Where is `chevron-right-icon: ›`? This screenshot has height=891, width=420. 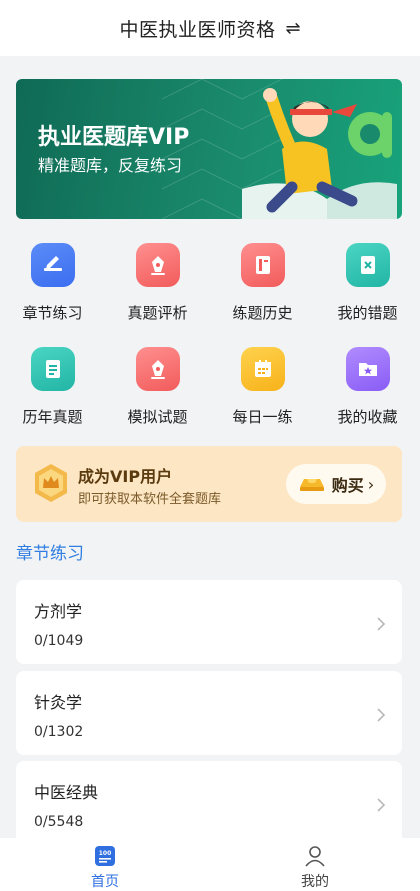
chevron-right-icon: › is located at coordinates (371, 484).